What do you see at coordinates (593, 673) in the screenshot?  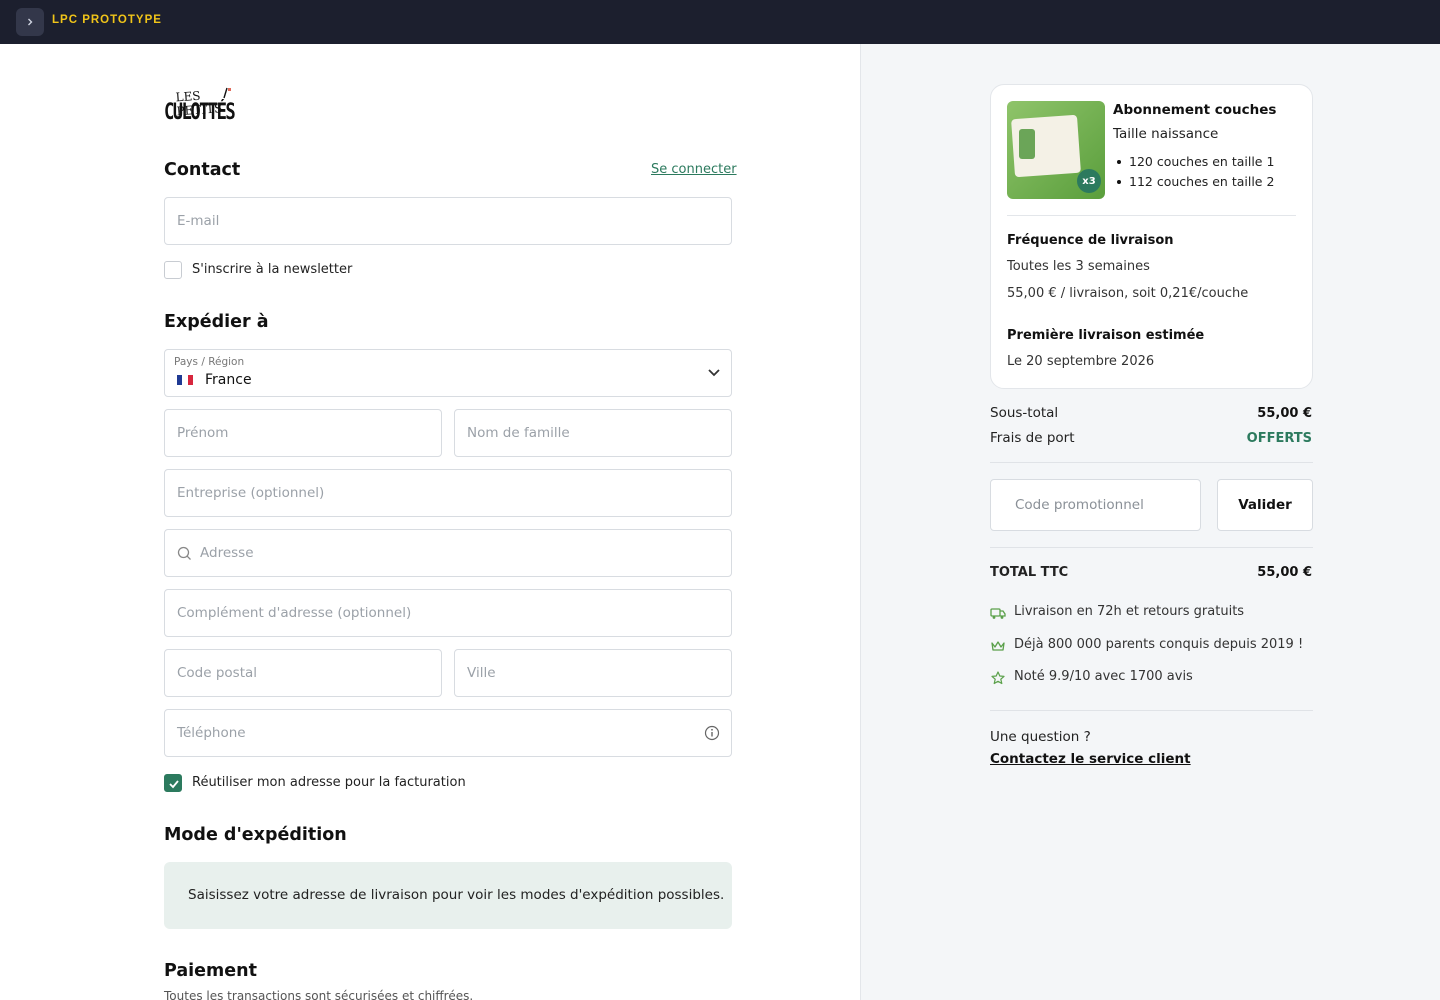 I see `city-field: Ville` at bounding box center [593, 673].